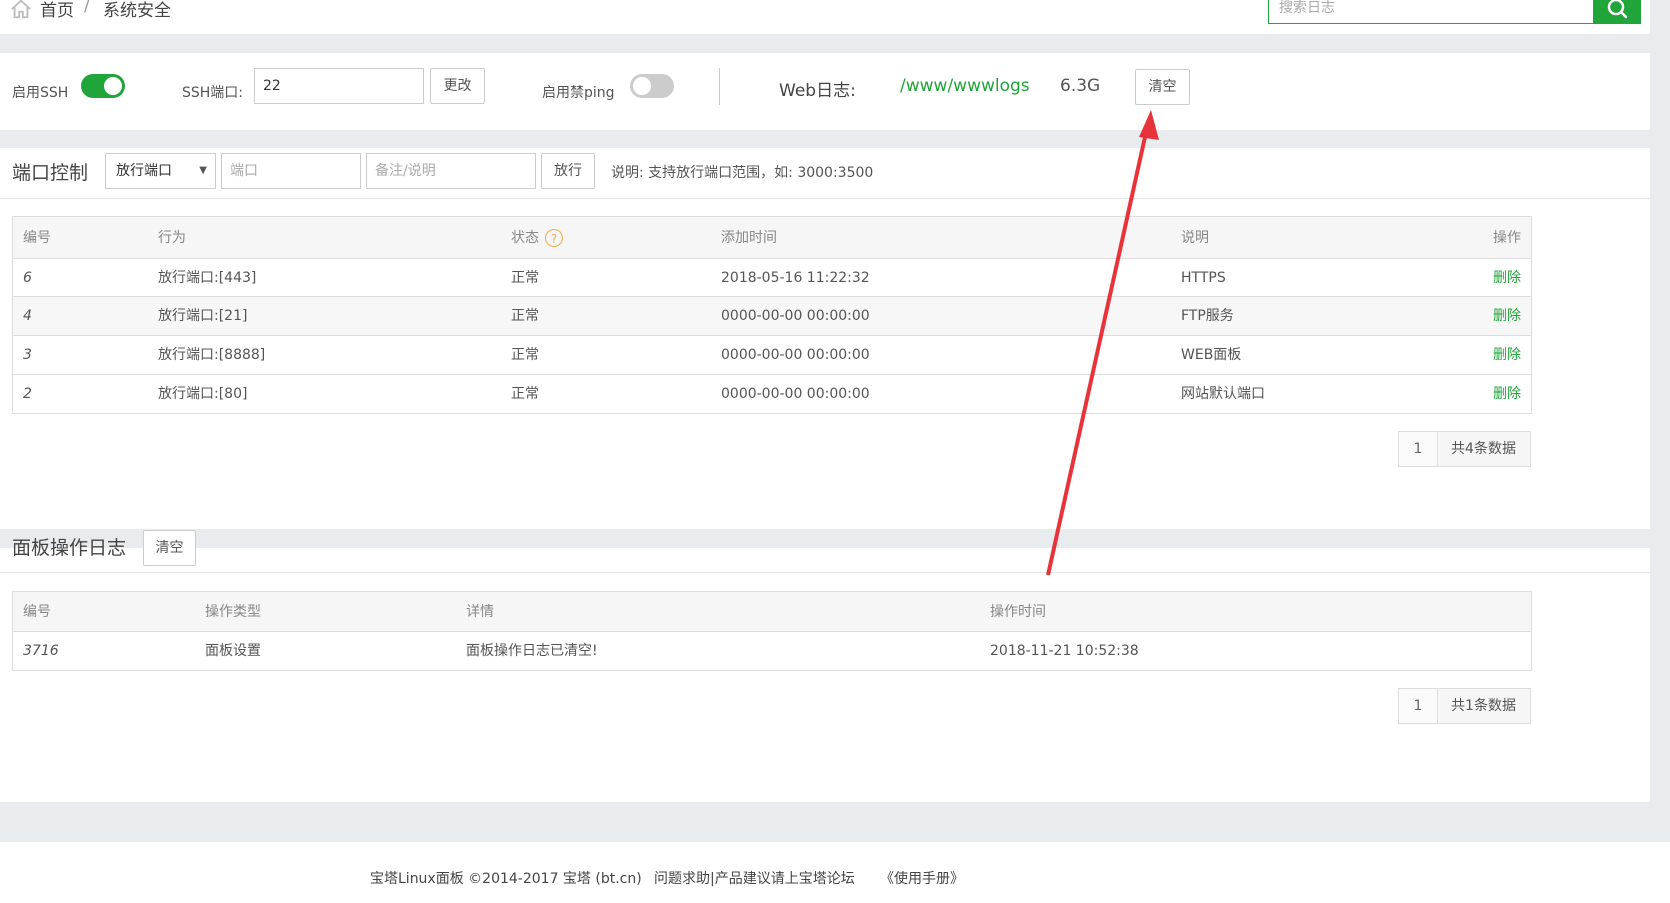 Image resolution: width=1670 pixels, height=903 pixels. Describe the element at coordinates (568, 171) in the screenshot. I see `allow-port-button: 放行` at that location.